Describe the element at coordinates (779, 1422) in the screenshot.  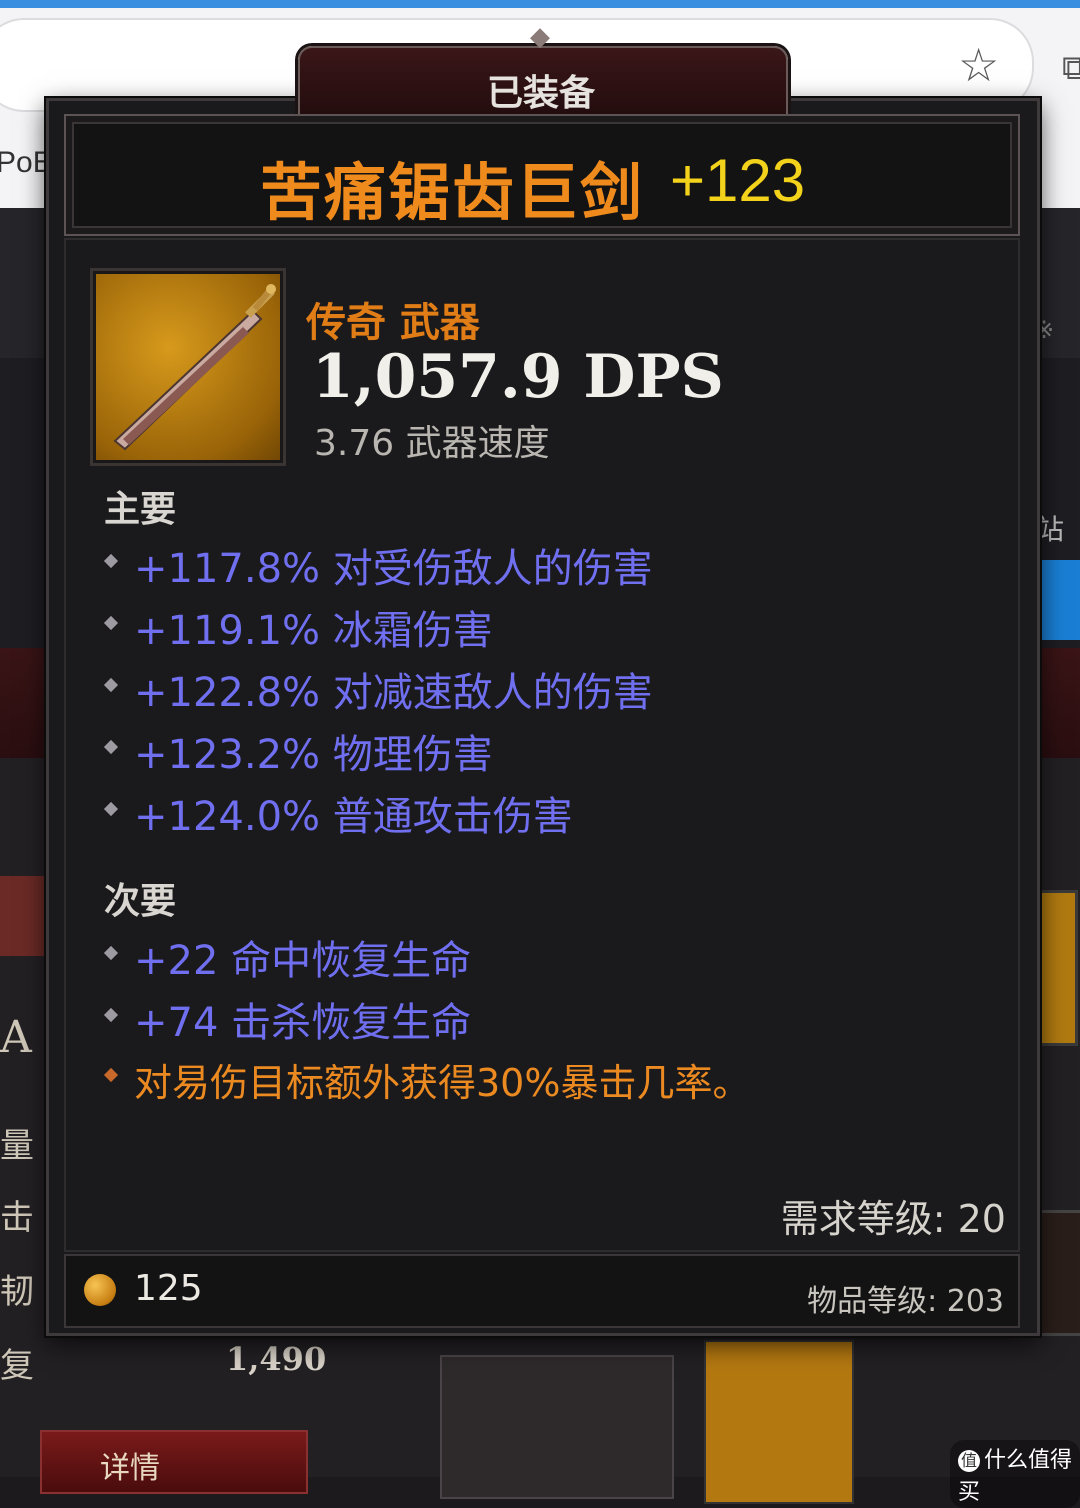
I see `inventory-legs-slot` at that location.